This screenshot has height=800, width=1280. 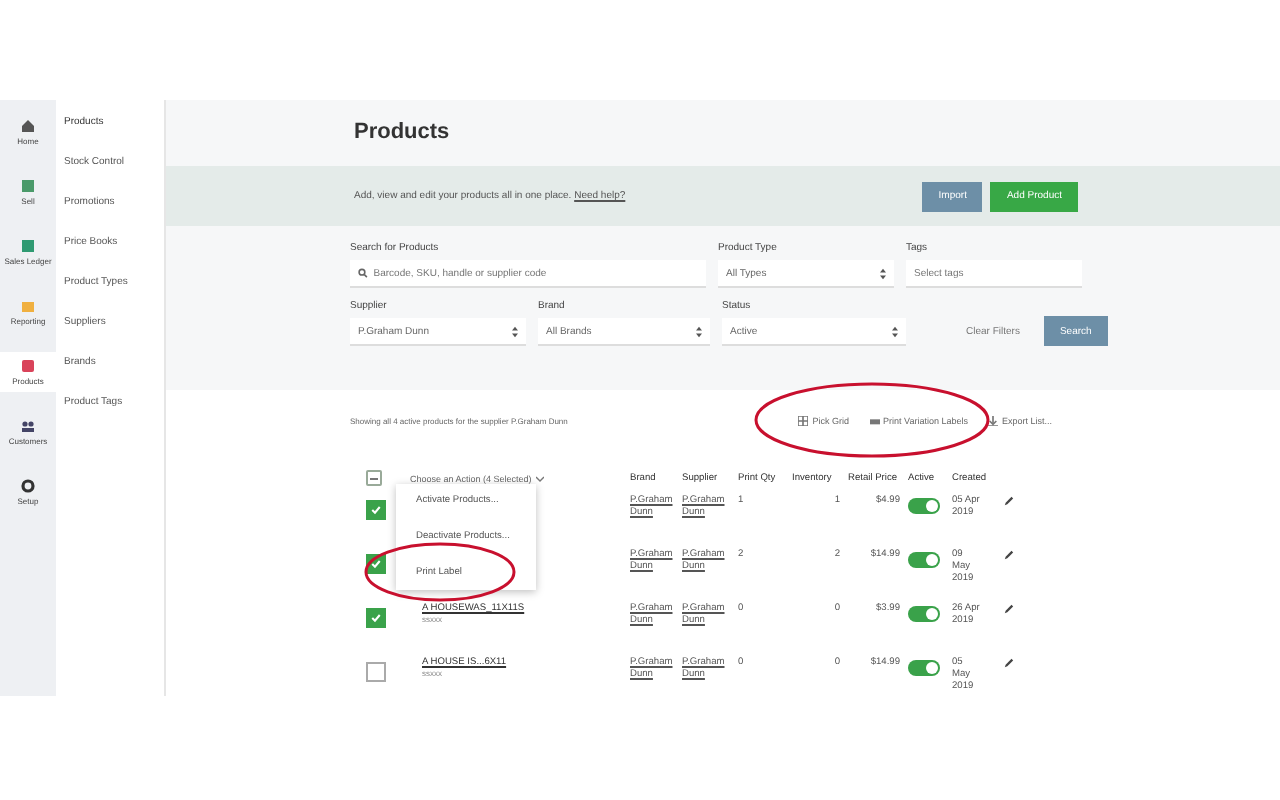 I want to click on printer-icon, so click(x=874, y=420).